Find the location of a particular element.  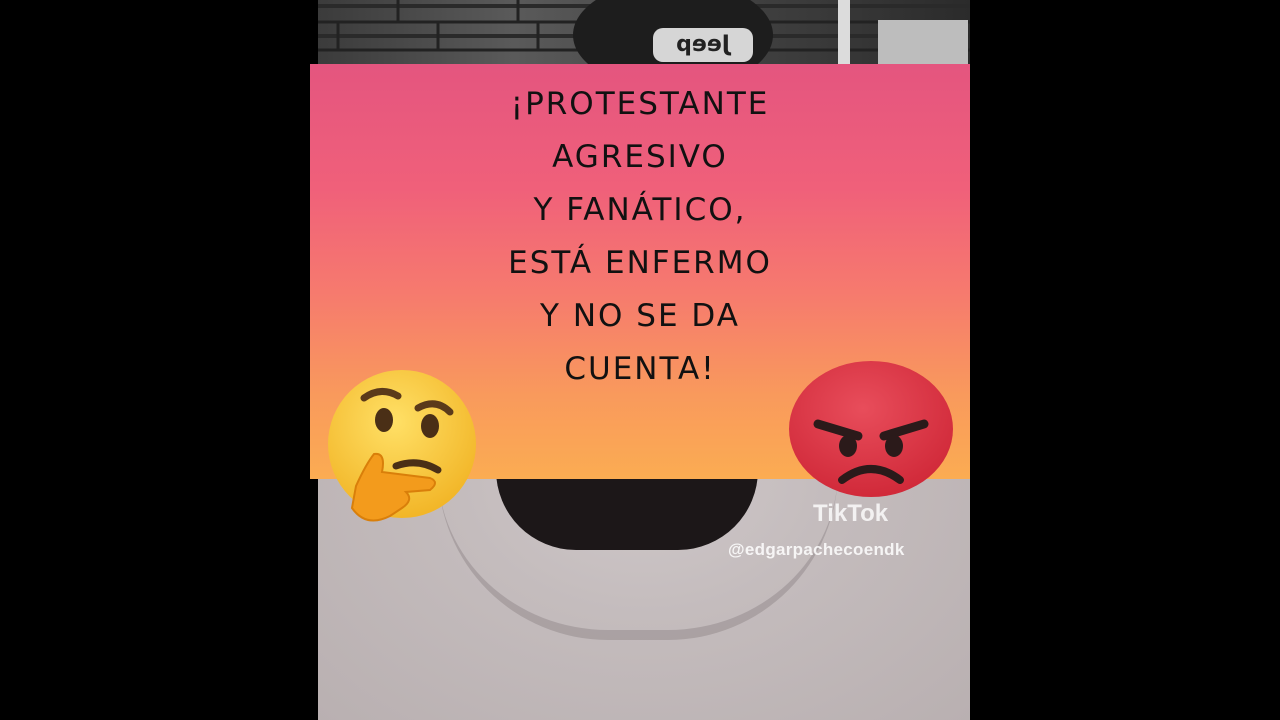

caption-line: y fanático, is located at coordinates (640, 210).